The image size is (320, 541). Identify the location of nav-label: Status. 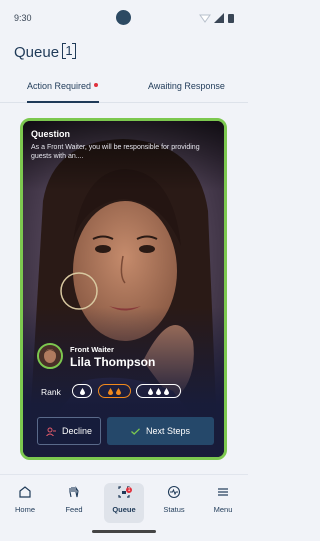
(174, 509).